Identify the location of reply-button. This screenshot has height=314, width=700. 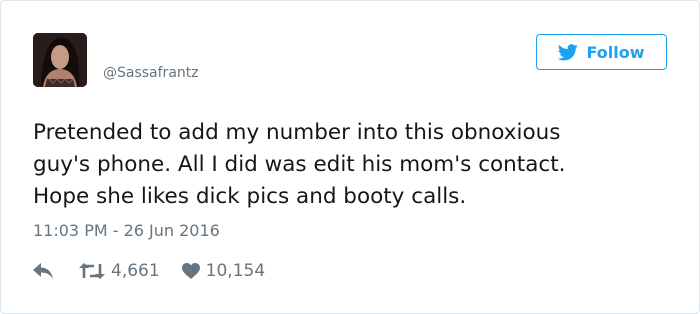
(44, 271).